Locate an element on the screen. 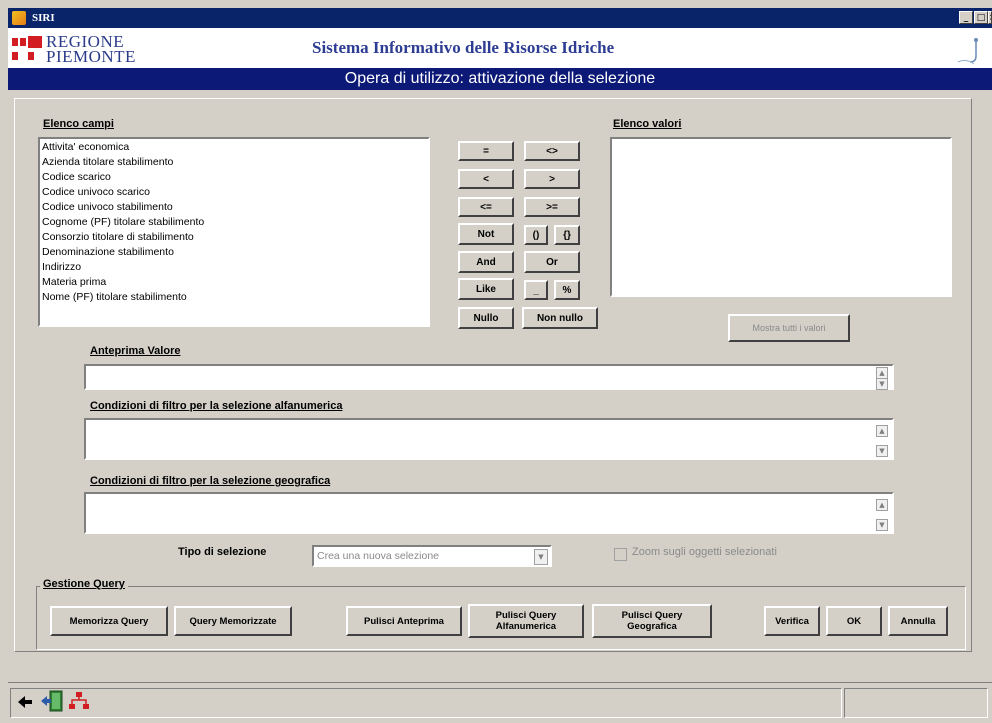  greater-than-button: > is located at coordinates (552, 179).